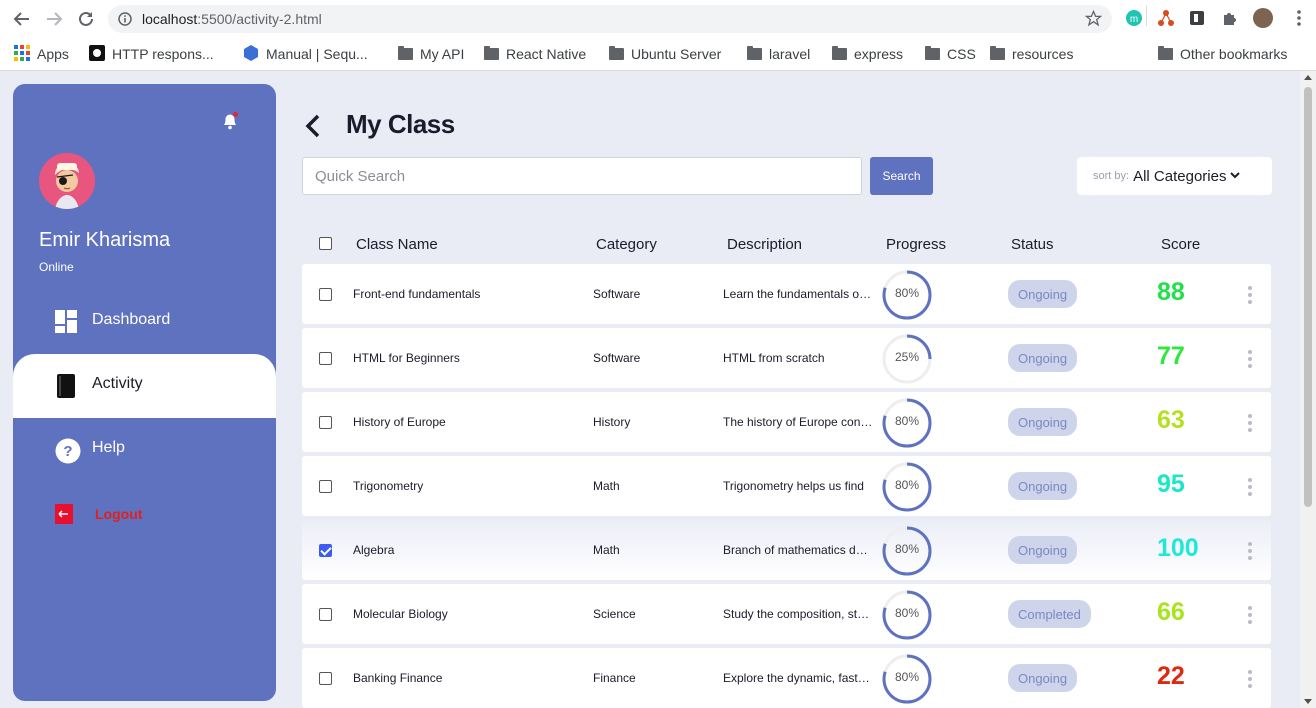 The width and height of the screenshot is (1316, 708). What do you see at coordinates (313, 128) in the screenshot?
I see `back-chevron-icon` at bounding box center [313, 128].